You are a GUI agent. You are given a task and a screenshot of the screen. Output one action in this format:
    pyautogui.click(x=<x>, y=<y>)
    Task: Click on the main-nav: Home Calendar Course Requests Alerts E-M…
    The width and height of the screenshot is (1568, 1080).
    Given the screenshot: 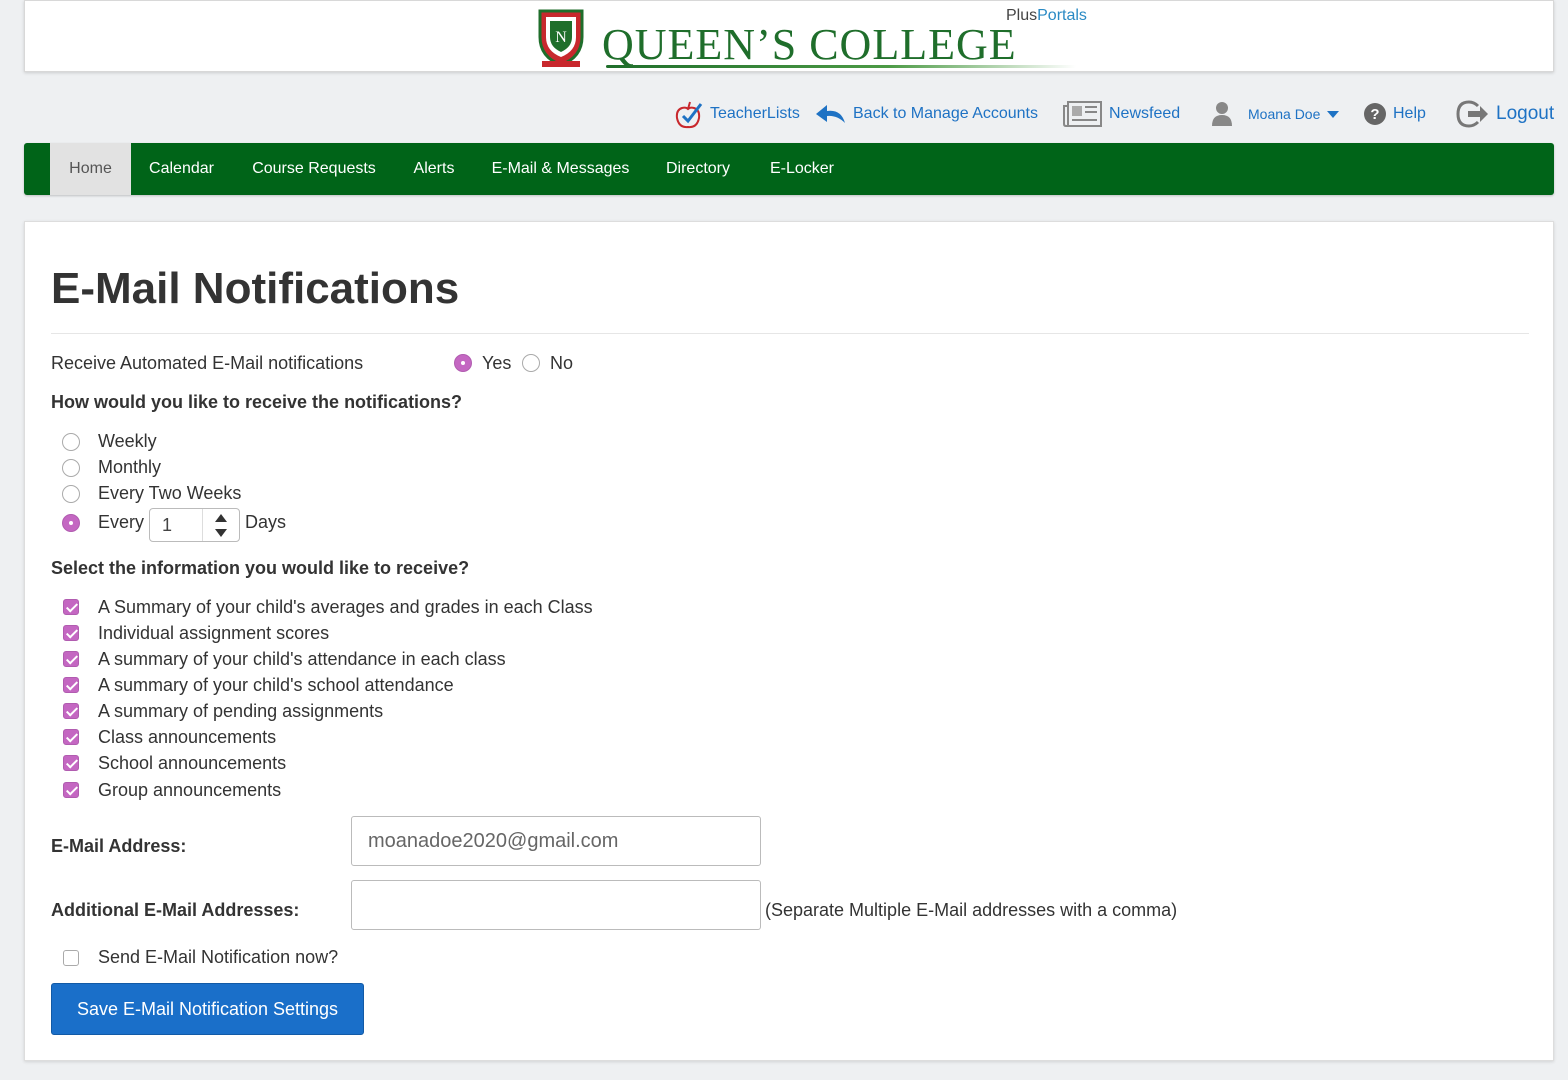 What is the action you would take?
    pyautogui.click(x=789, y=169)
    